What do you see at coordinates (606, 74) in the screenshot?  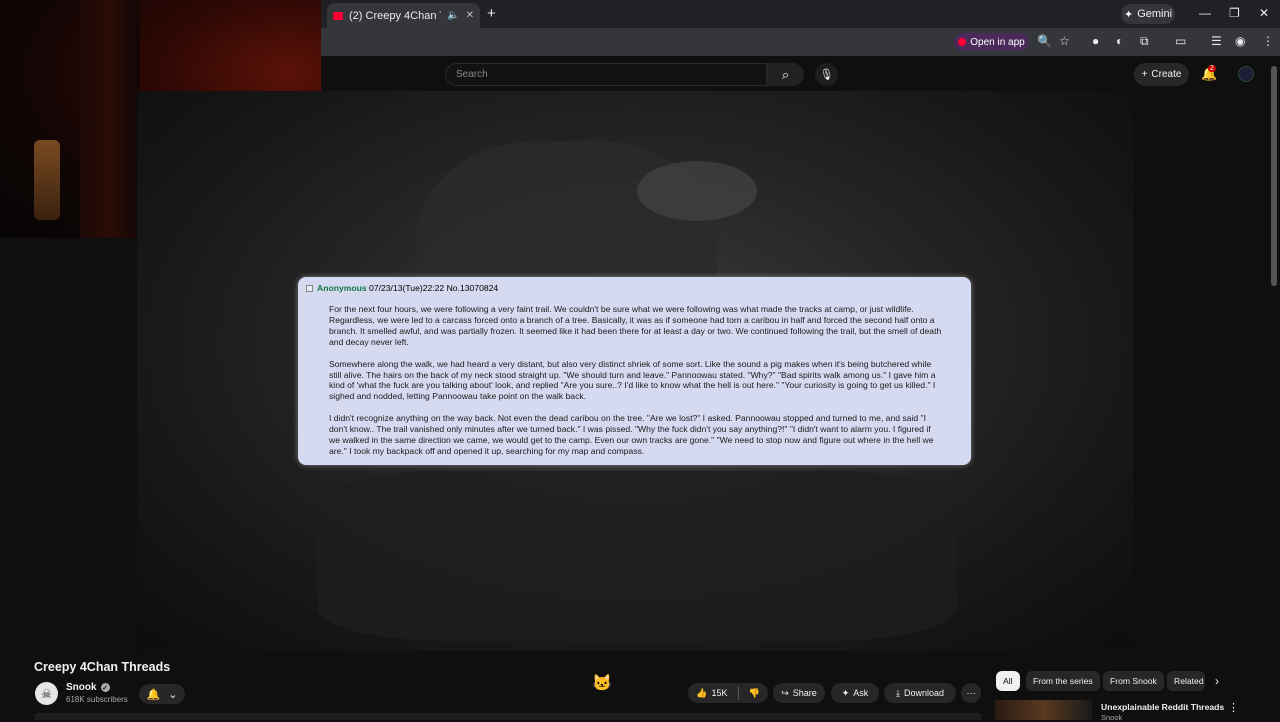 I see `search-input: Search` at bounding box center [606, 74].